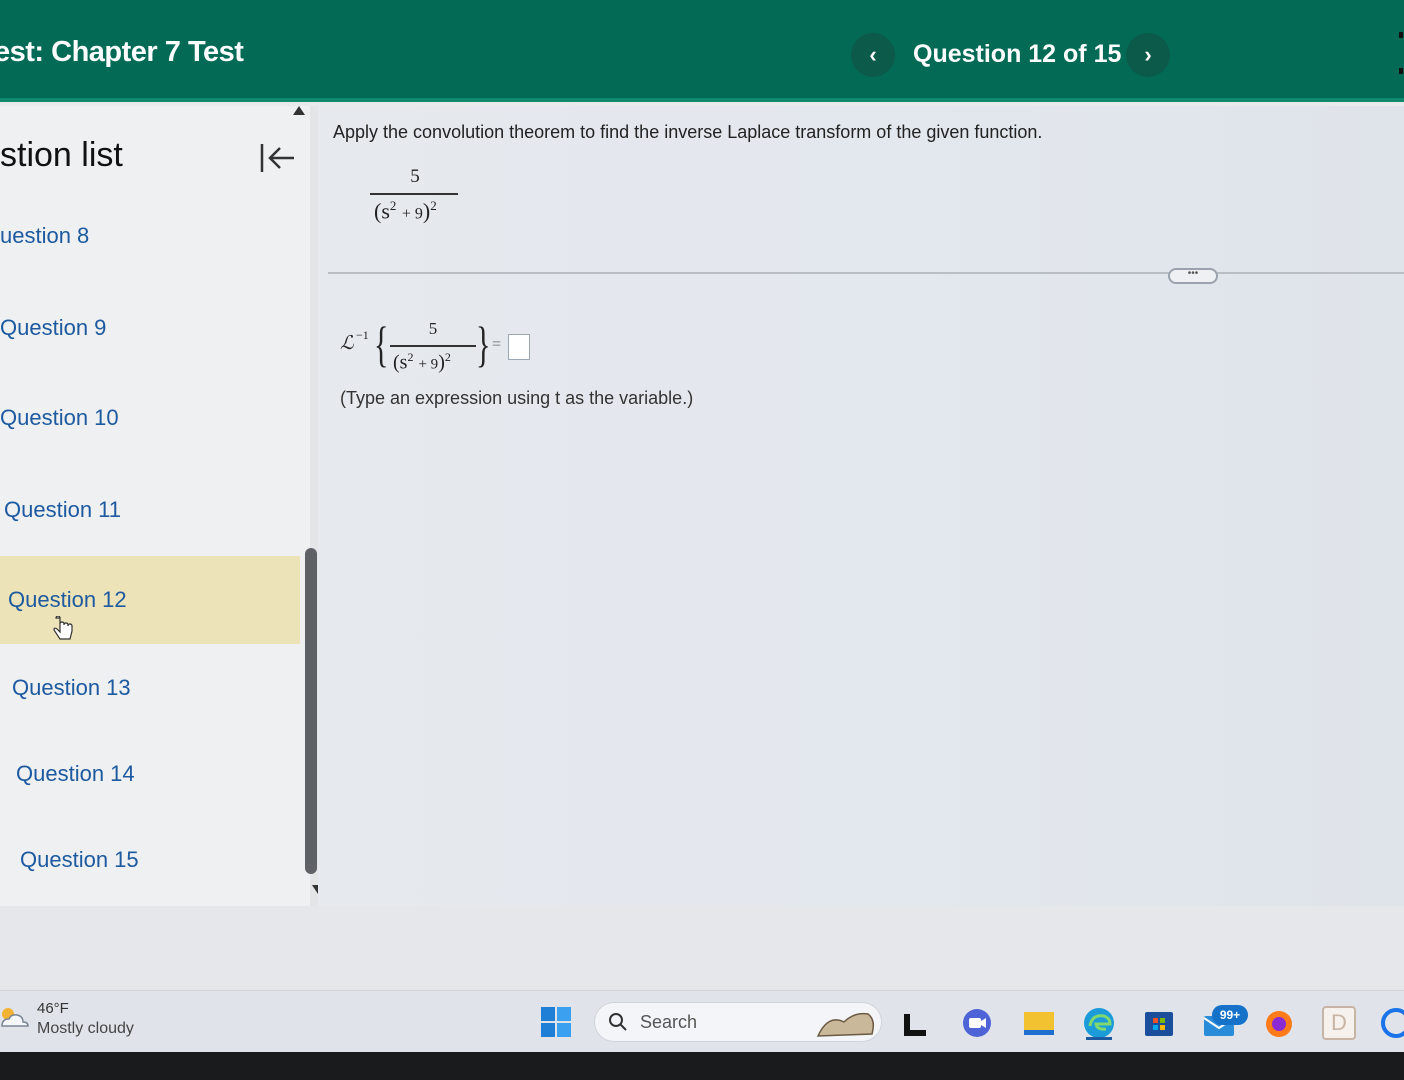 This screenshot has width=1404, height=1080. Describe the element at coordinates (45, 235) in the screenshot. I see `question-item-label: uestion 8` at that location.